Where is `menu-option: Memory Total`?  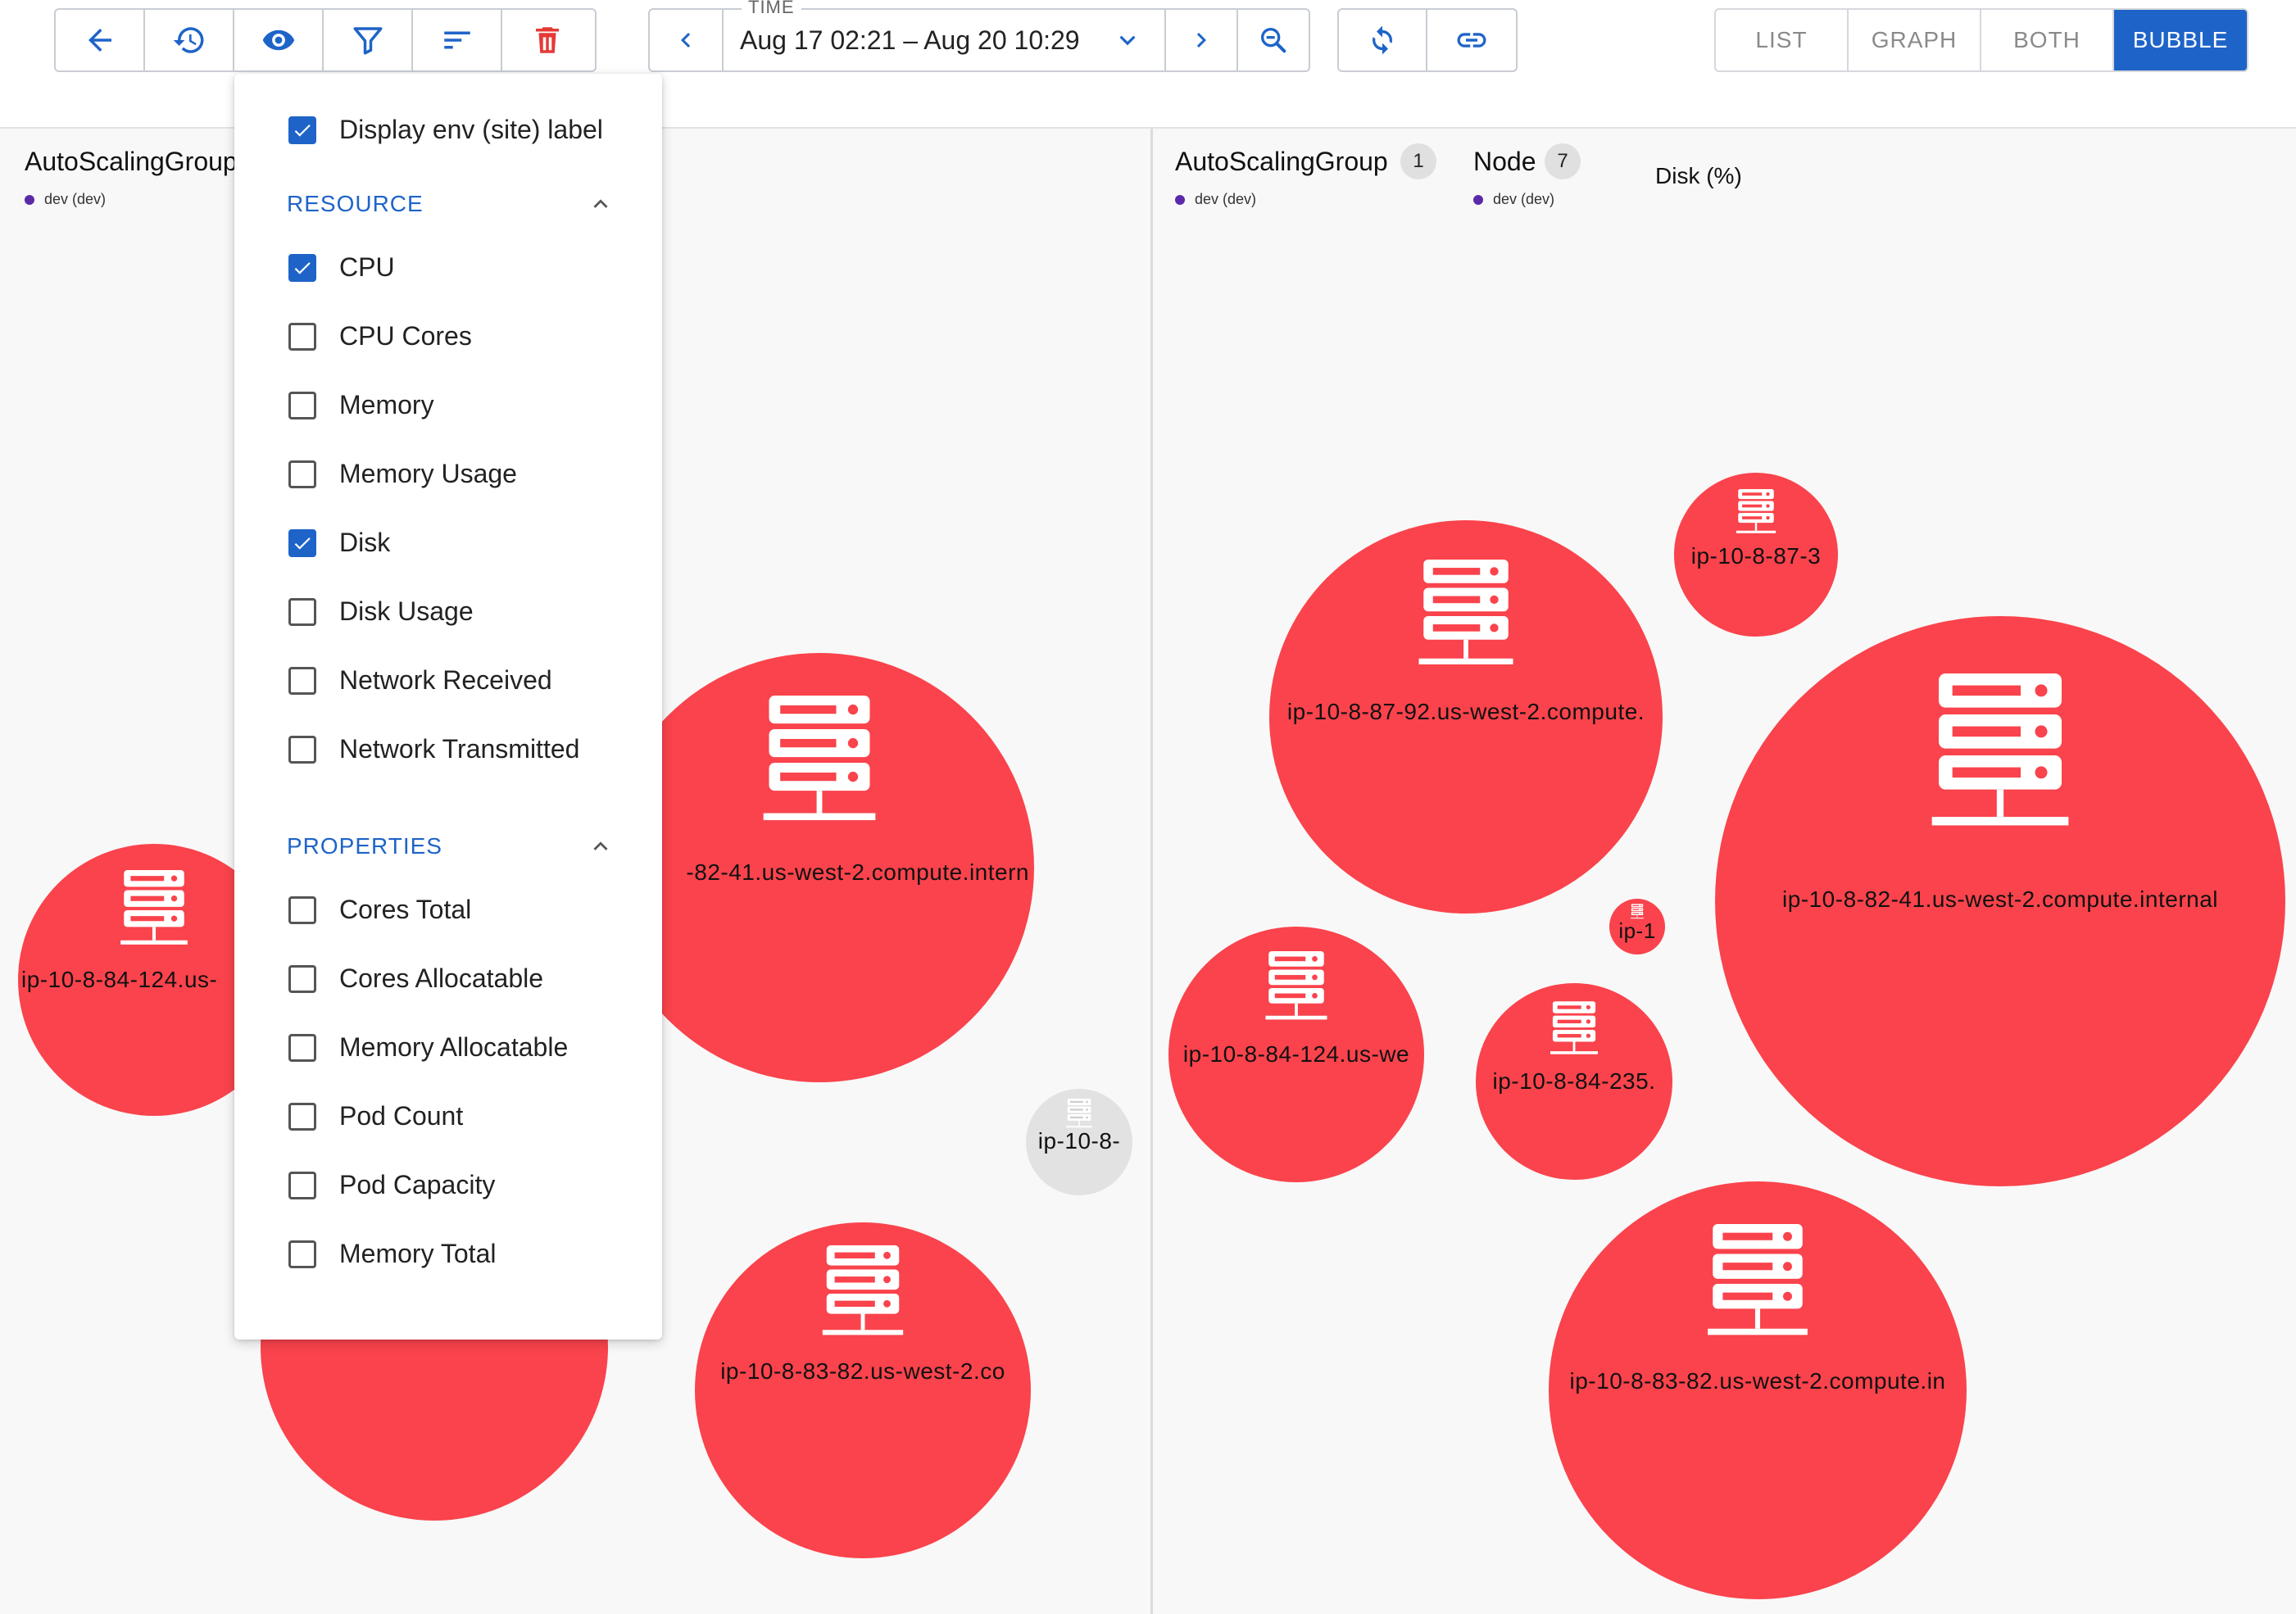
menu-option: Memory Total is located at coordinates (392, 1254).